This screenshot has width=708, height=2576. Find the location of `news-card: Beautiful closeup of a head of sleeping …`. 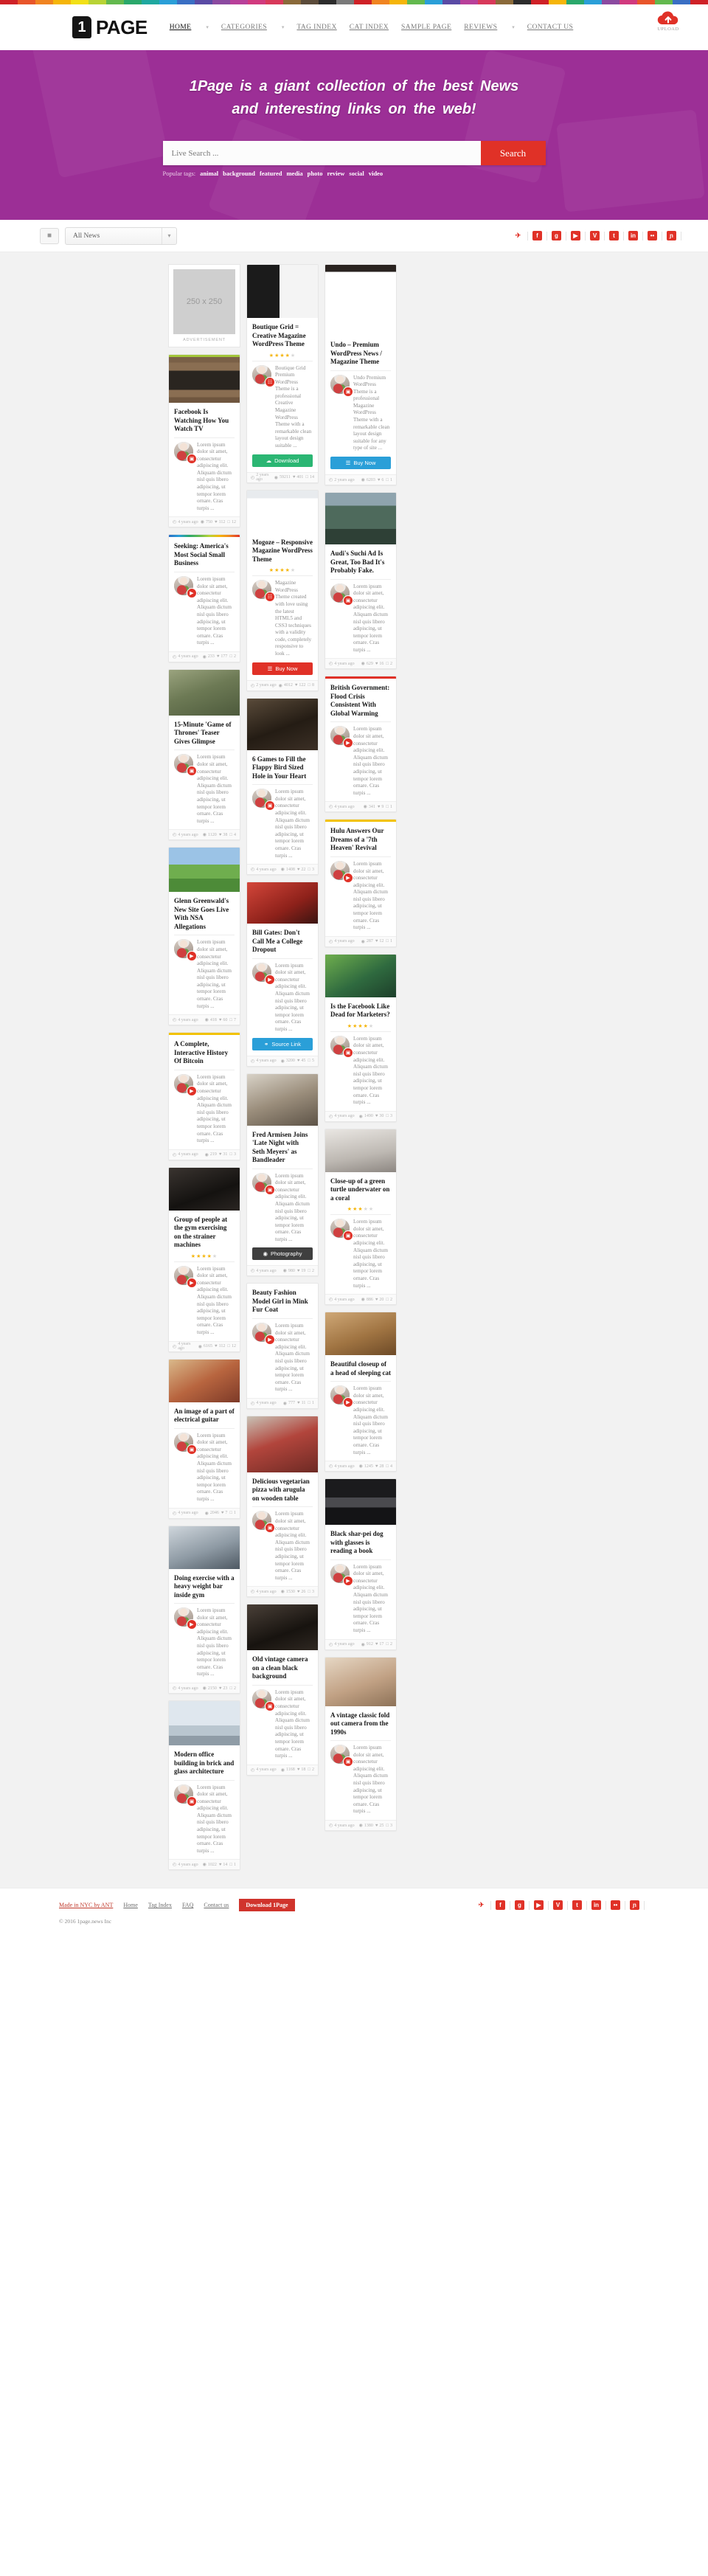

news-card: Beautiful closeup of a head of sleeping … is located at coordinates (360, 1392).